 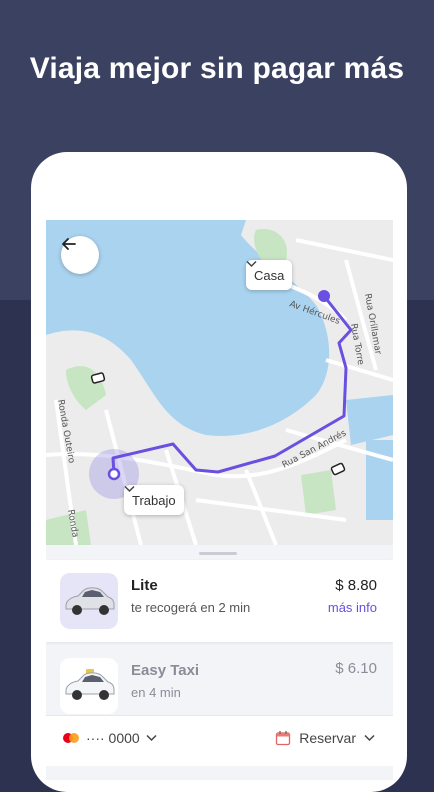 I want to click on booking-footer: ···· 0000 Reservar, so click(x=219, y=740).